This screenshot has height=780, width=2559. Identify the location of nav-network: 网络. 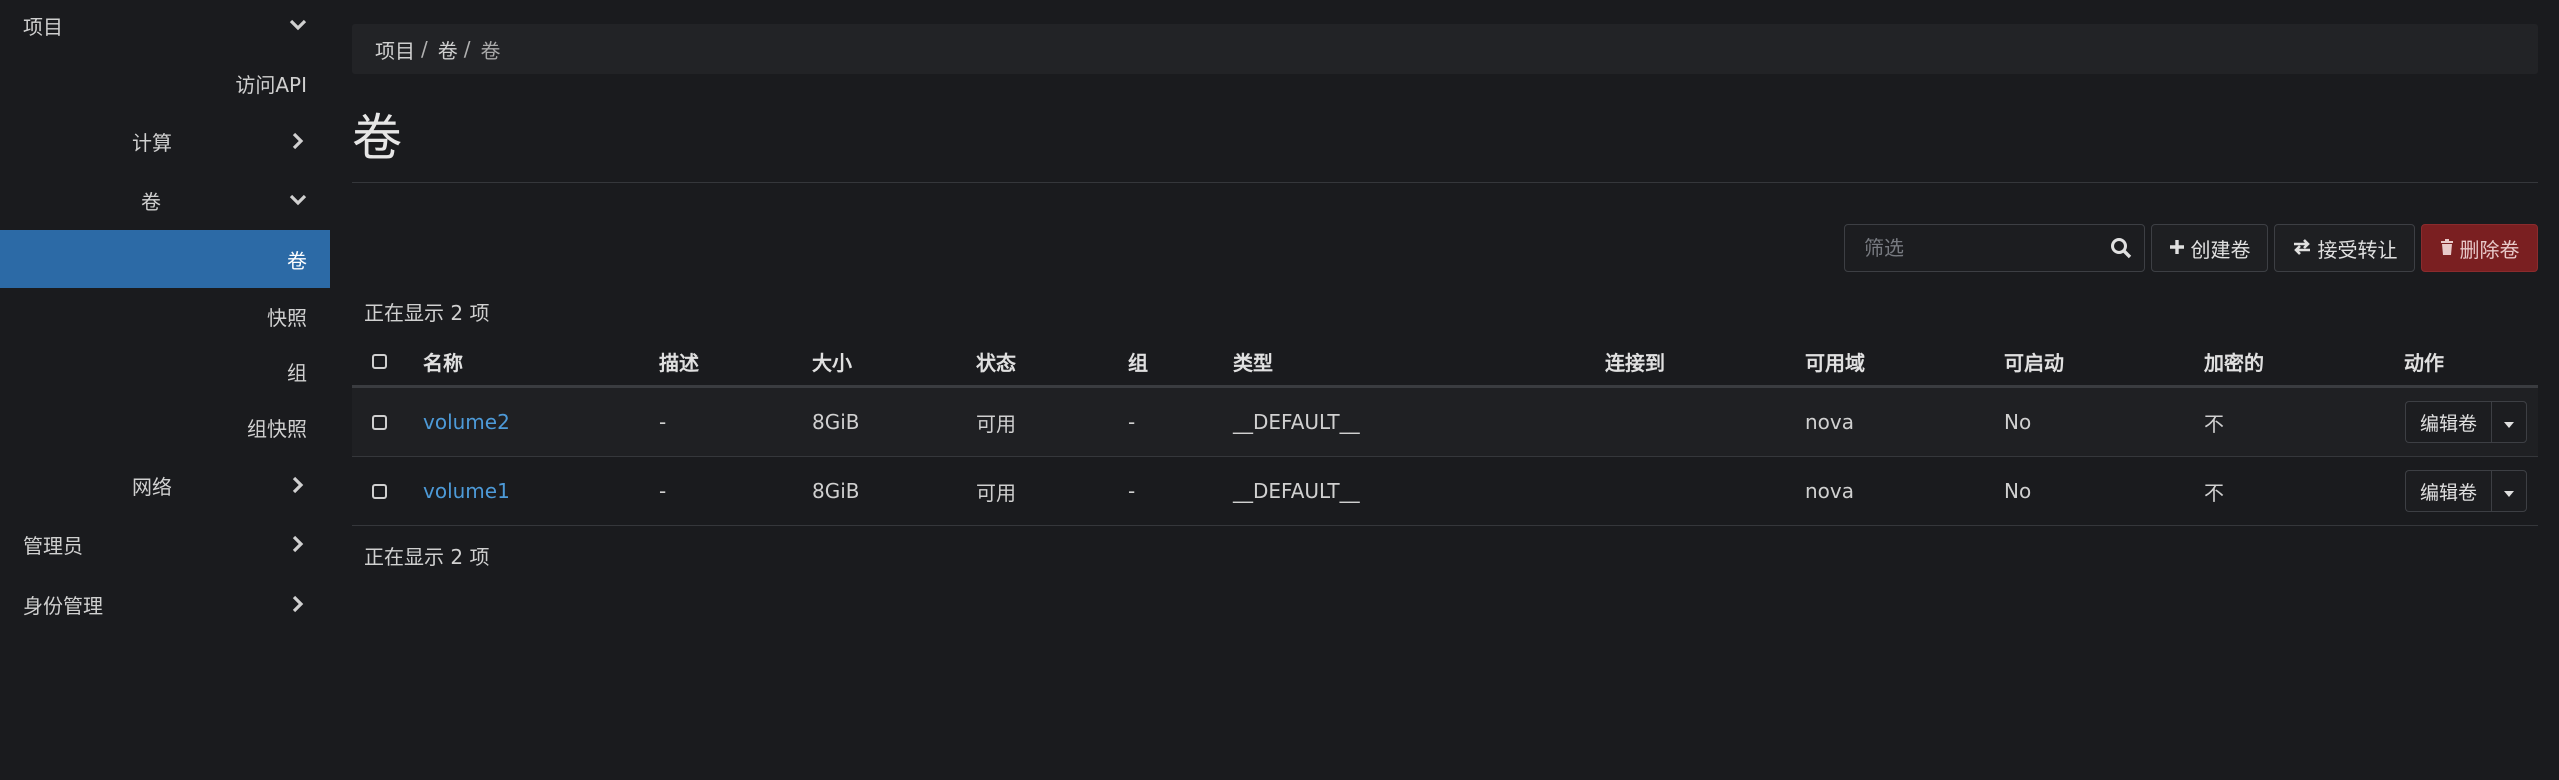
(165, 485).